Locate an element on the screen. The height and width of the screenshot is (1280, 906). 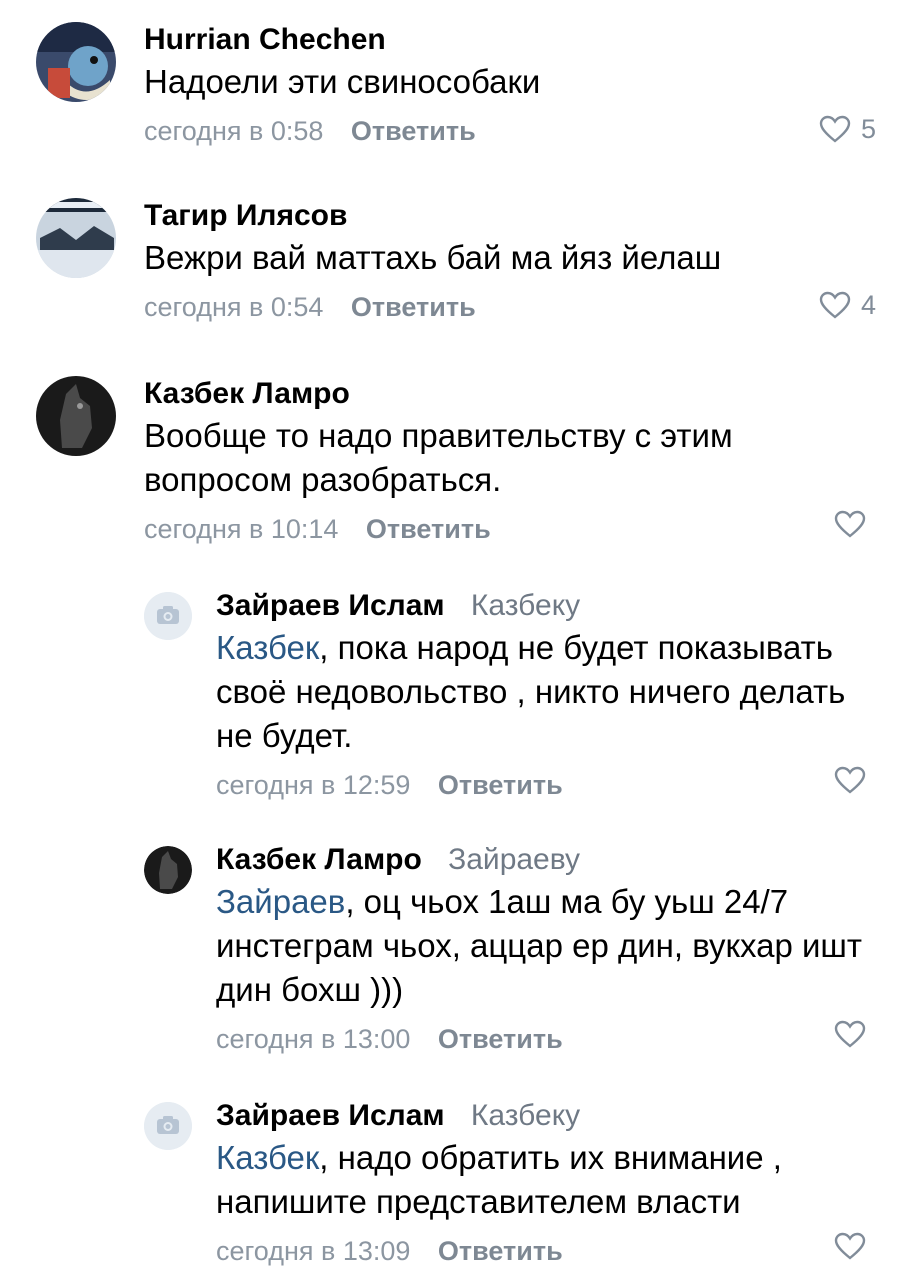
comment-meta: сегодня в 0:54 Ответить 4 is located at coordinates (510, 307).